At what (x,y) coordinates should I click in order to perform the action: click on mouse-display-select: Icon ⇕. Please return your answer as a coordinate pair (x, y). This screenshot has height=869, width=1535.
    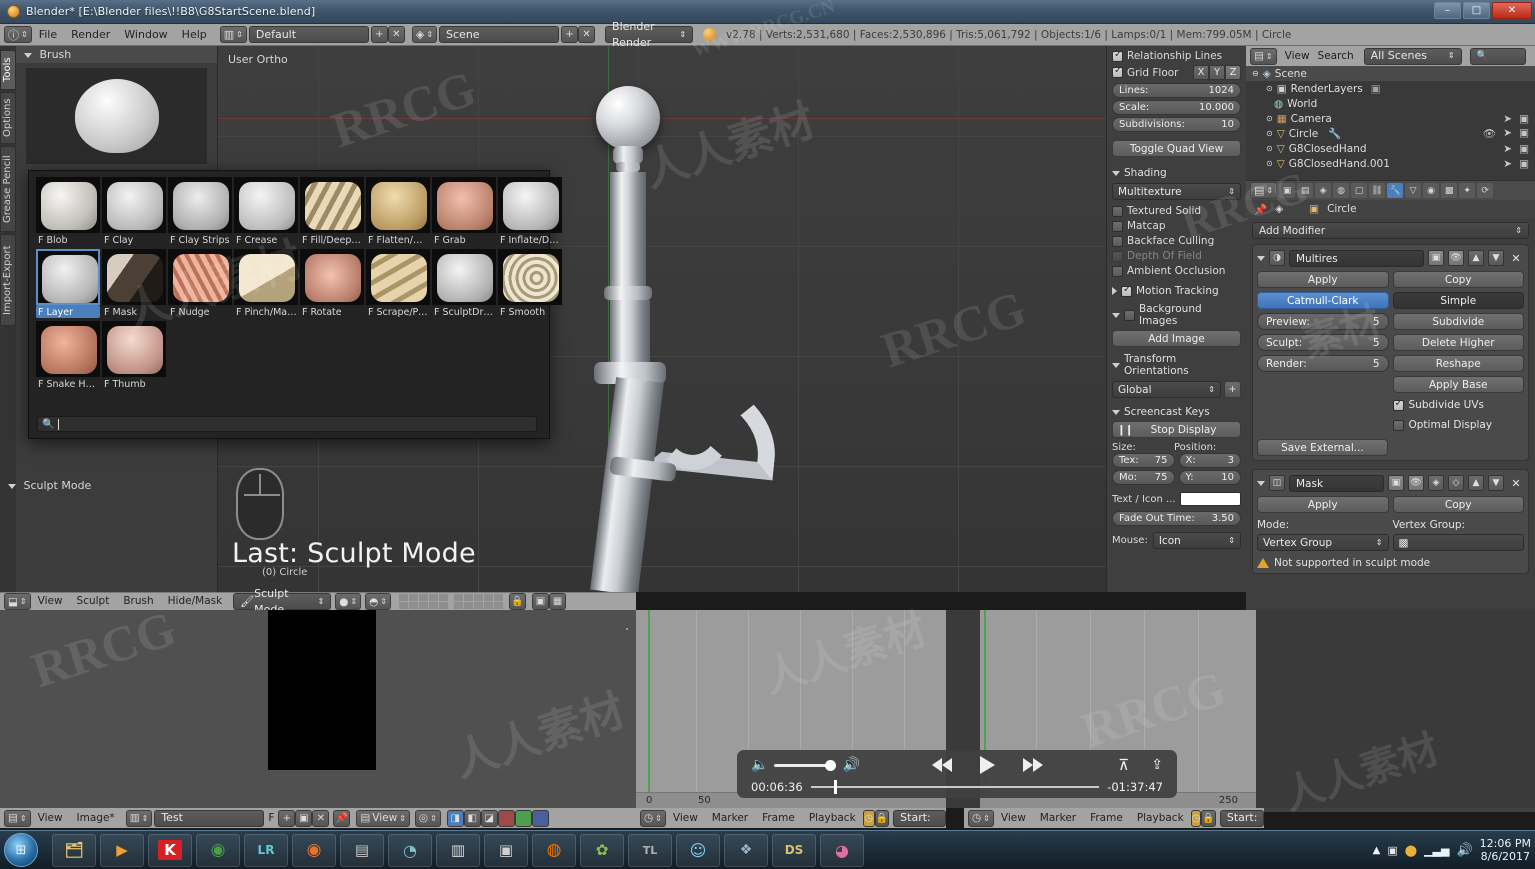
    Looking at the image, I should click on (1196, 540).